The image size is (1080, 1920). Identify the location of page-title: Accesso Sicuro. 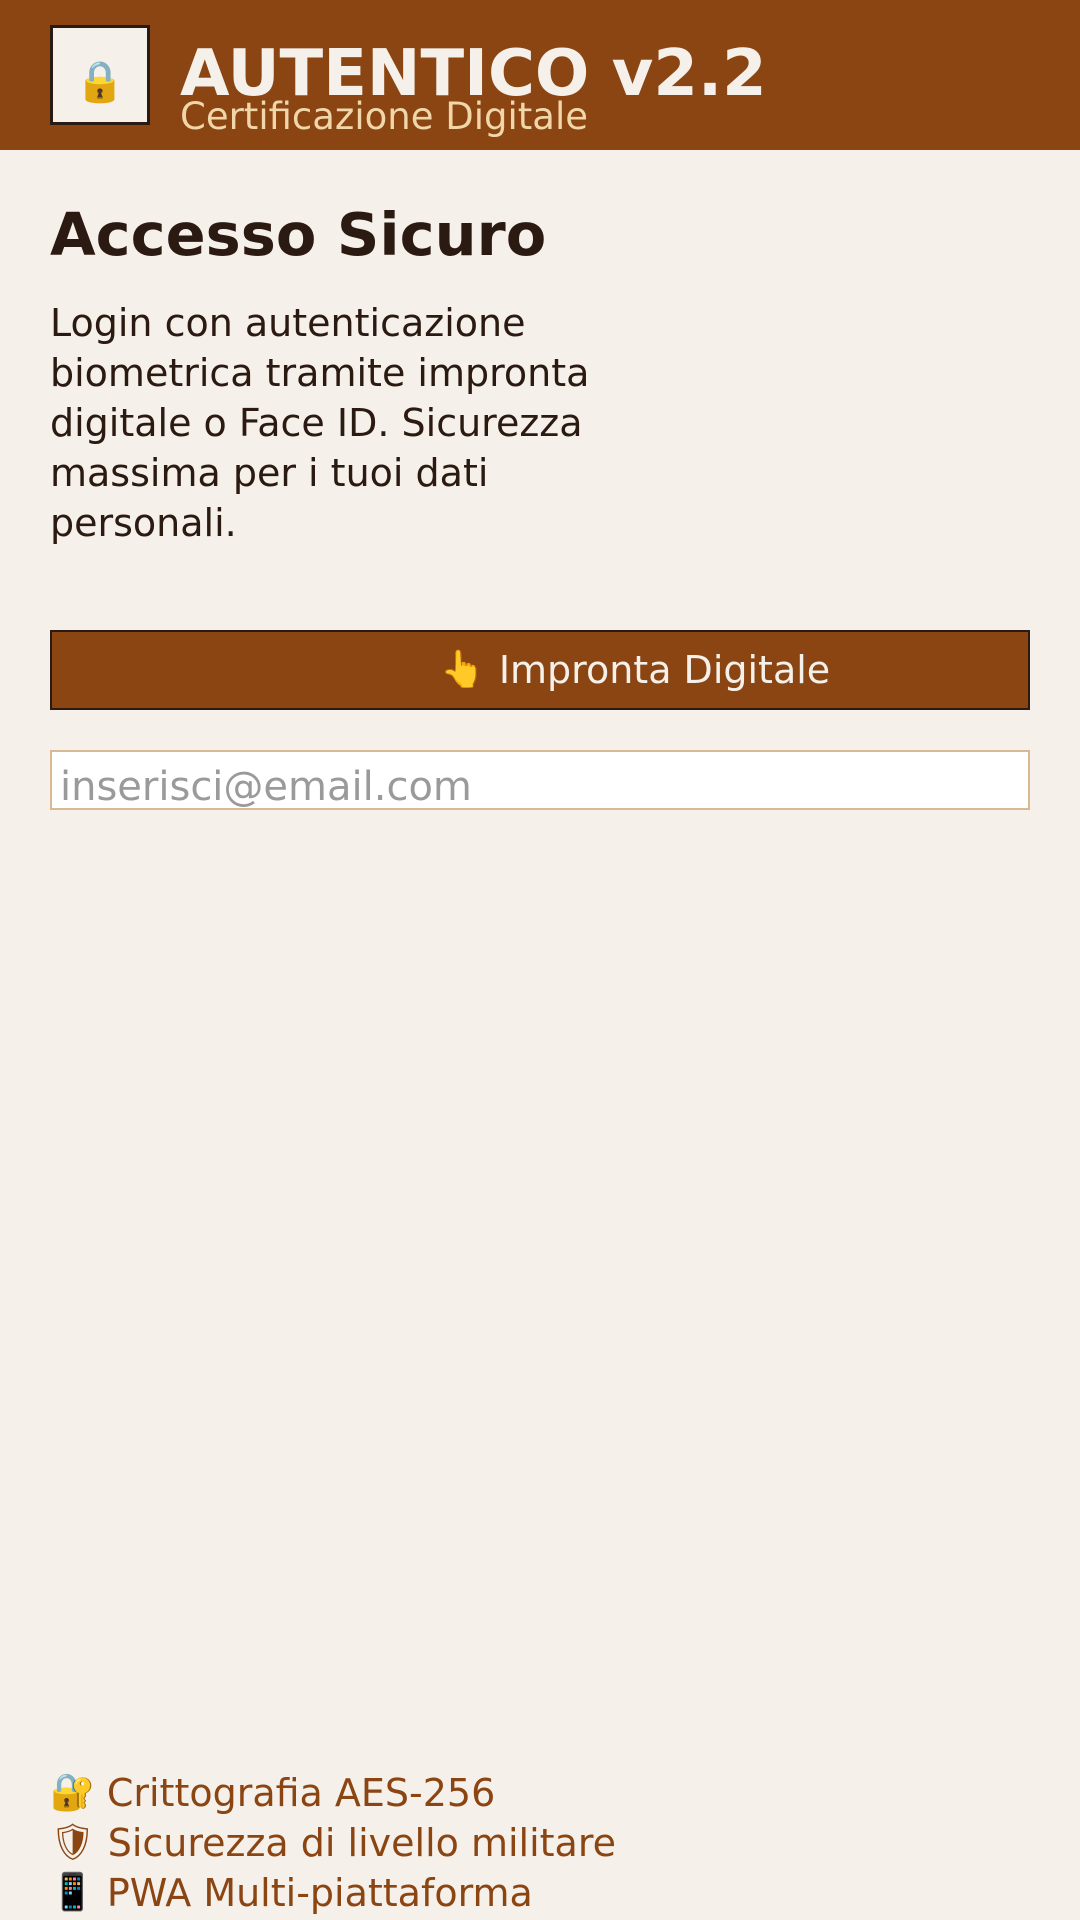
(298, 234).